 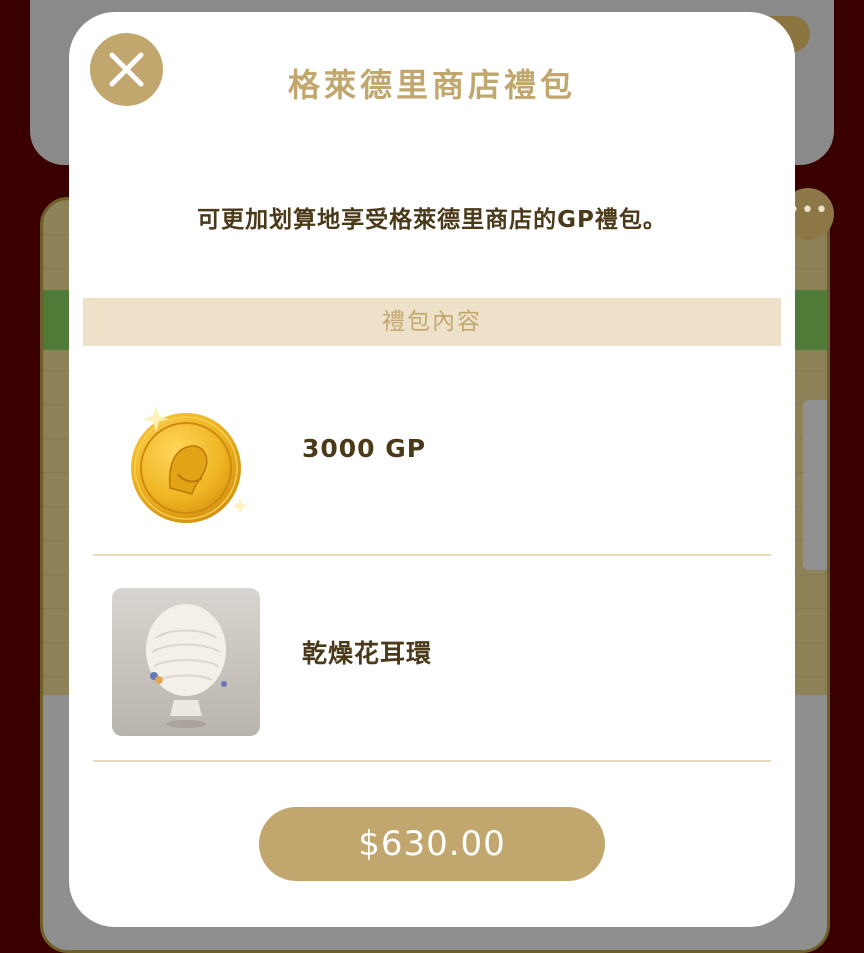 What do you see at coordinates (364, 448) in the screenshot?
I see `item-label: 3000 GP` at bounding box center [364, 448].